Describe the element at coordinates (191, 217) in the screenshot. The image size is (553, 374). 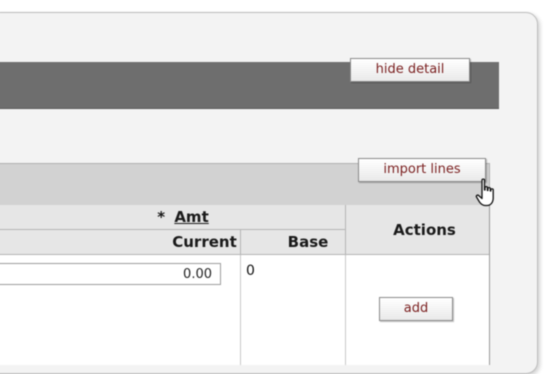
I see `amt-sort-link: Amt` at that location.